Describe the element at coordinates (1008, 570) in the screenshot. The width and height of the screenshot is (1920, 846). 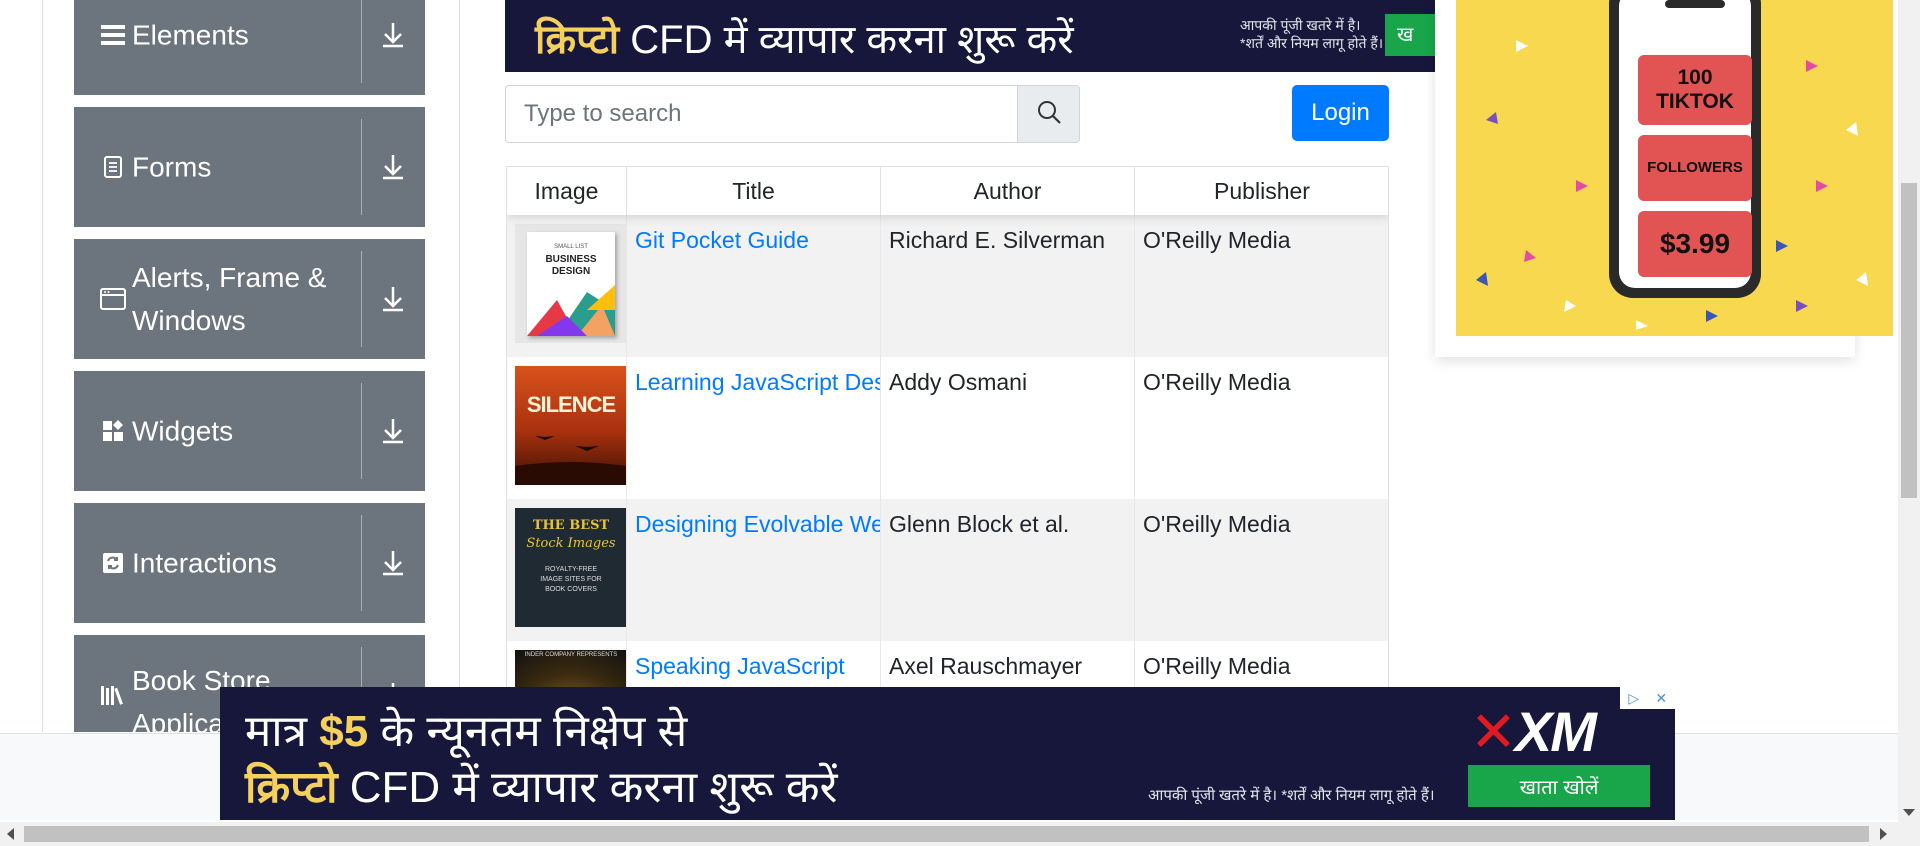
I see `author-cell: Glenn Block et al.` at that location.